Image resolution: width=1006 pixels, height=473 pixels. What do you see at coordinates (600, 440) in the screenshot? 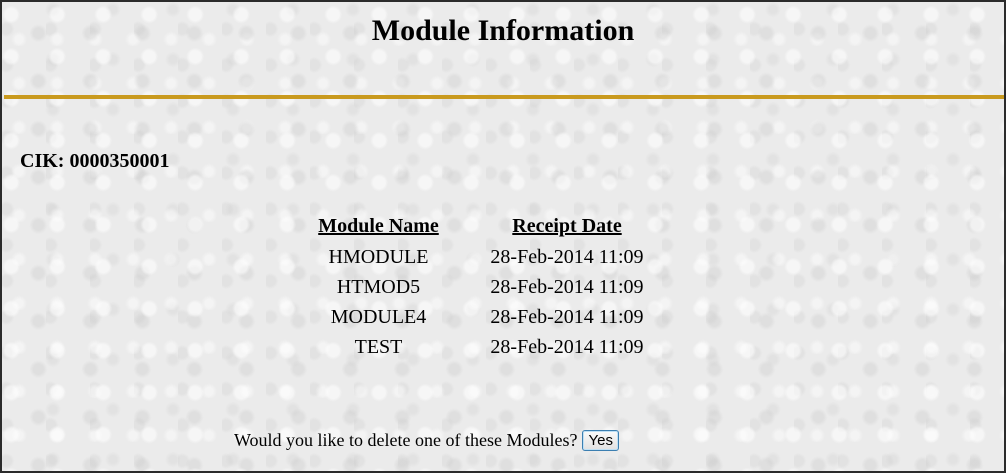
I see `yes-button: Yes` at bounding box center [600, 440].